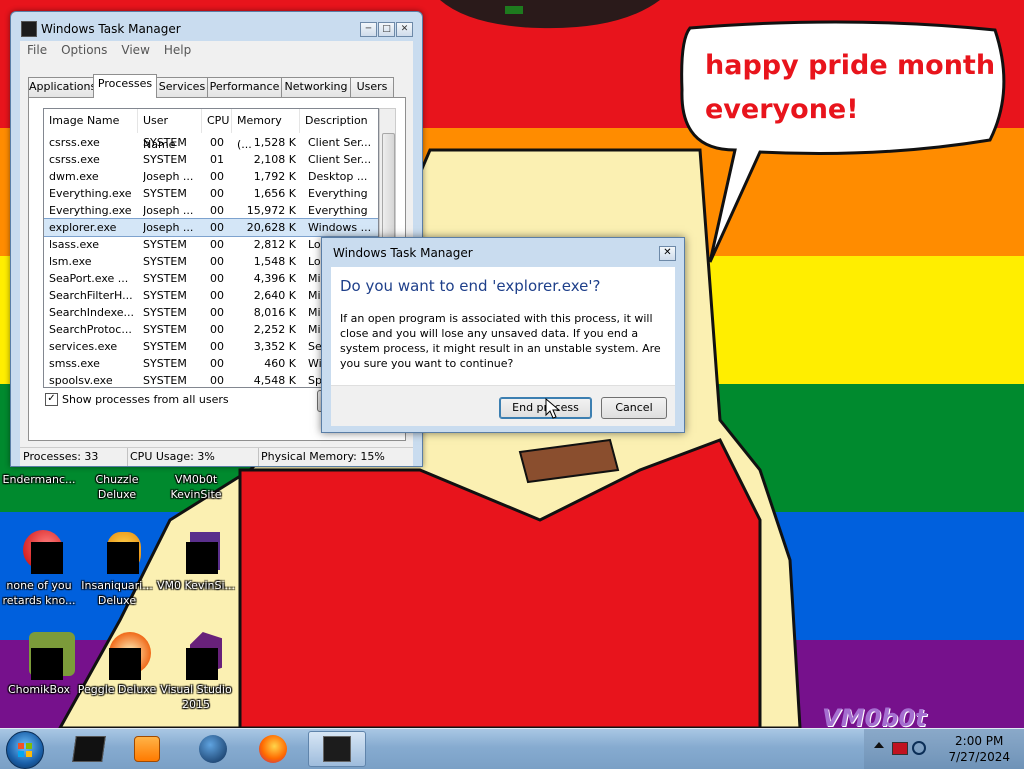 This screenshot has width=1024, height=771. I want to click on desktop-icon-label: Visual Studio 2015, so click(196, 697).